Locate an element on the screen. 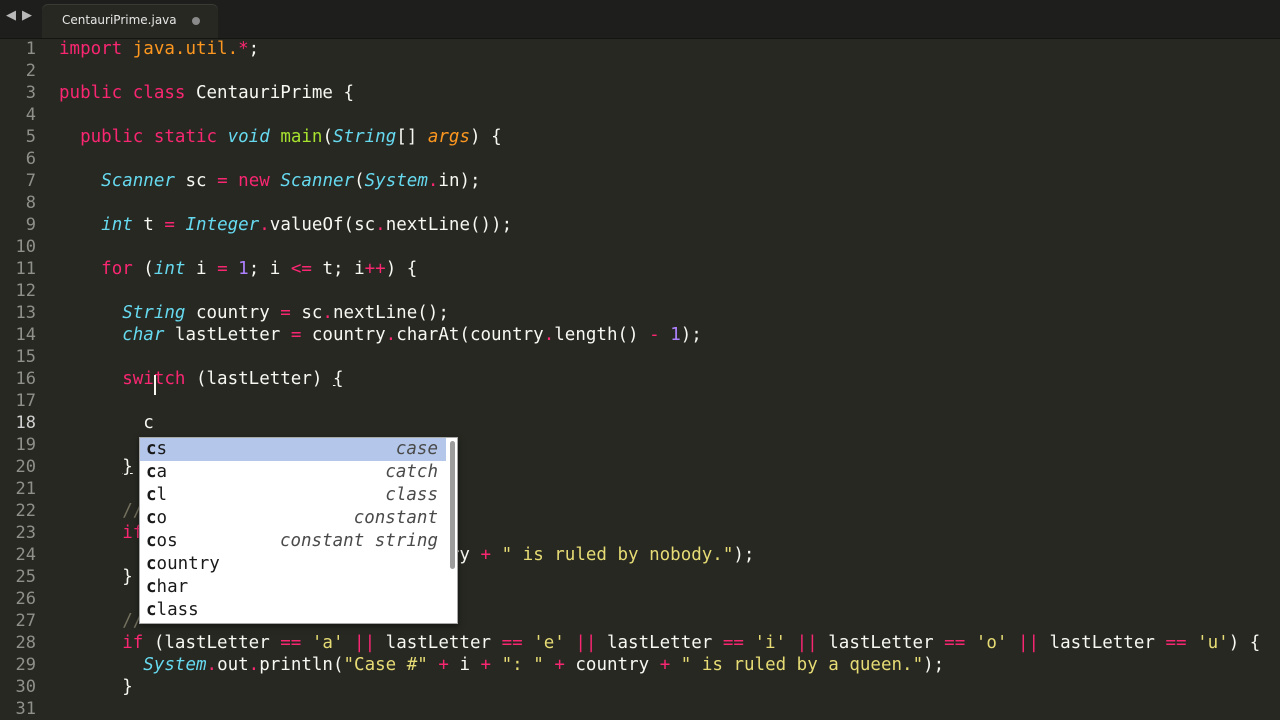  code-line: 4 is located at coordinates (640, 115).